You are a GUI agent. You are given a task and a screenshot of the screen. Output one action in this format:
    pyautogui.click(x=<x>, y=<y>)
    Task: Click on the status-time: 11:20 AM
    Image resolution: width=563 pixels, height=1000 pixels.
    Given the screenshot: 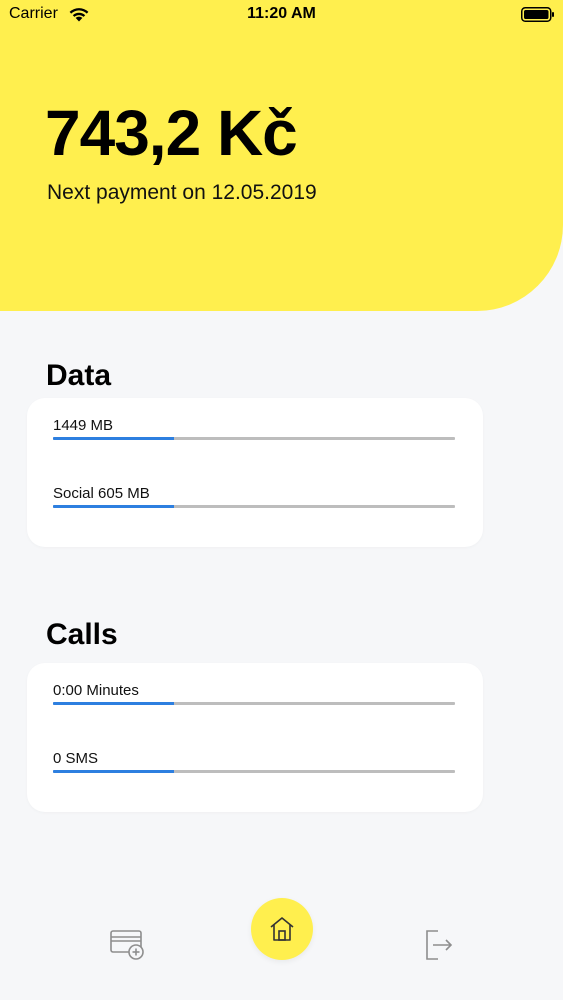 What is the action you would take?
    pyautogui.click(x=281, y=13)
    